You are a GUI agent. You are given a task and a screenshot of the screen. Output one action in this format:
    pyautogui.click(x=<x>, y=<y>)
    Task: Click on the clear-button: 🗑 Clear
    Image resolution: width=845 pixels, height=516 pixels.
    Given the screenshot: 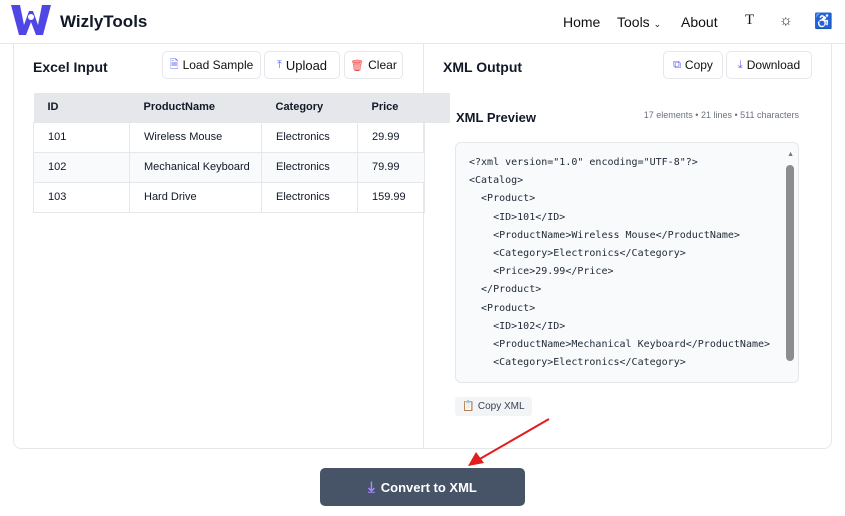 What is the action you would take?
    pyautogui.click(x=373, y=65)
    